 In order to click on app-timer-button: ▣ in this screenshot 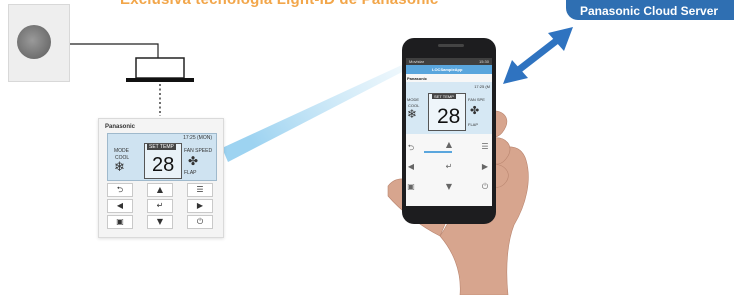, I will do `click(411, 186)`.